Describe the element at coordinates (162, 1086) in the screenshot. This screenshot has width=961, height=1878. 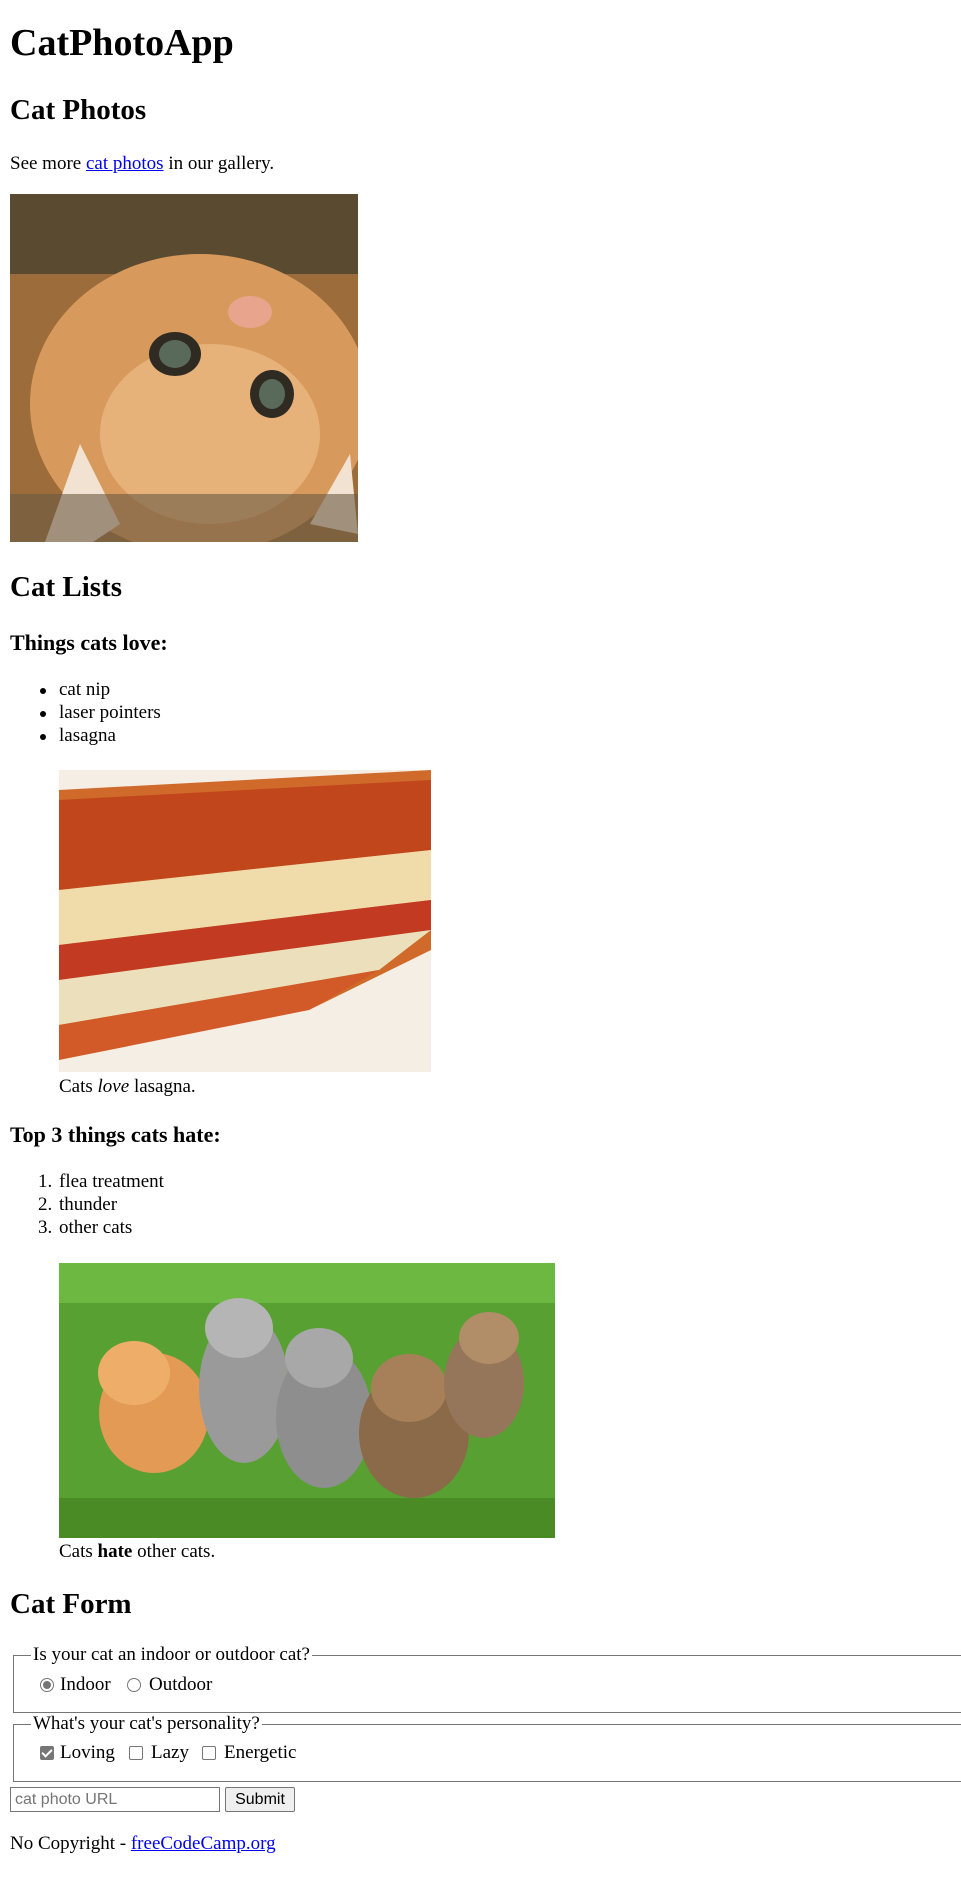
I see `lasagna-caption-after: lasagna.` at that location.